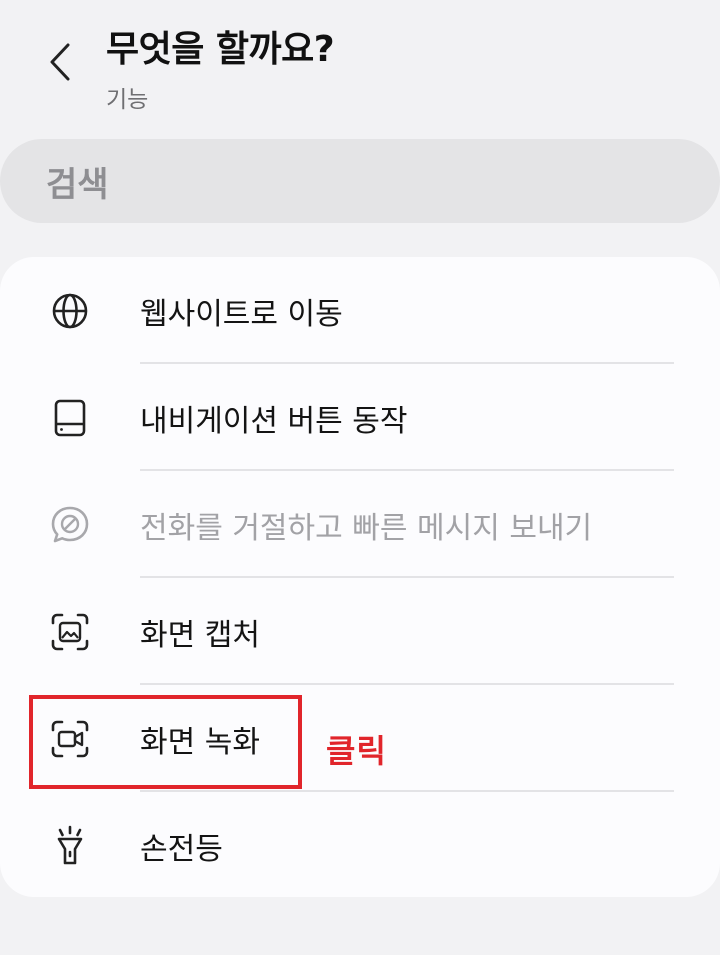  I want to click on globe-icon, so click(70, 311).